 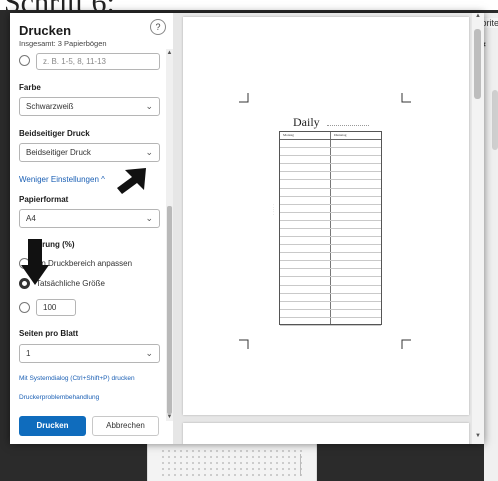 What do you see at coordinates (30, 87) in the screenshot?
I see `color-label: Farbe` at bounding box center [30, 87].